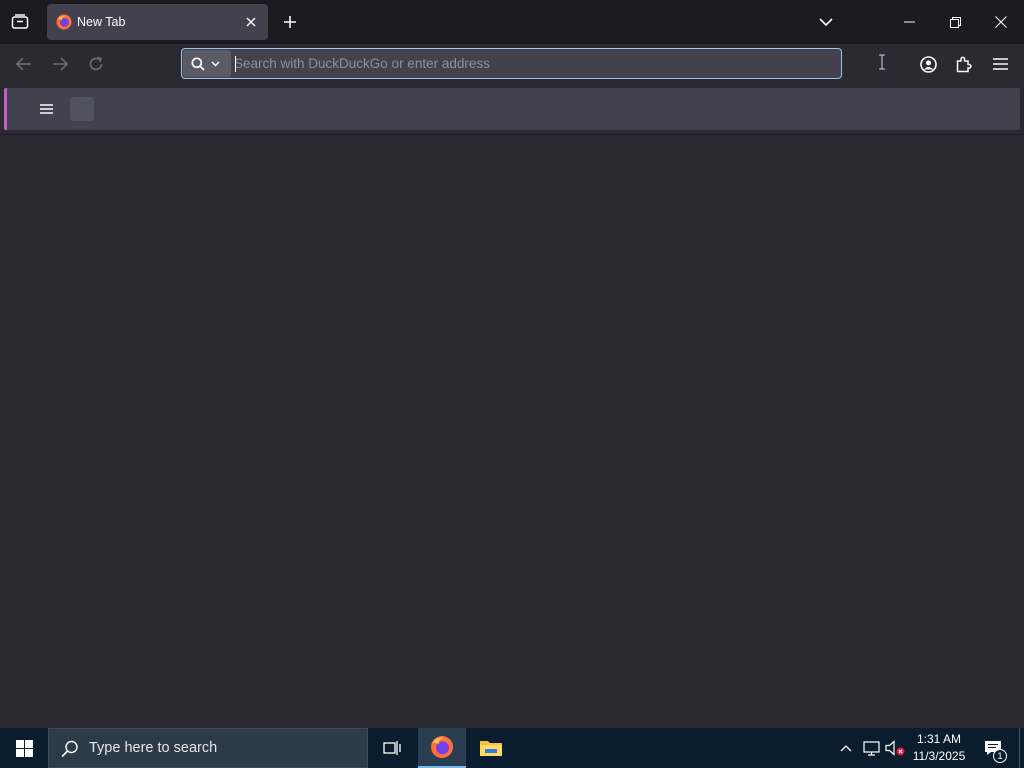 Image resolution: width=1024 pixels, height=768 pixels. I want to click on back-button, so click(24, 64).